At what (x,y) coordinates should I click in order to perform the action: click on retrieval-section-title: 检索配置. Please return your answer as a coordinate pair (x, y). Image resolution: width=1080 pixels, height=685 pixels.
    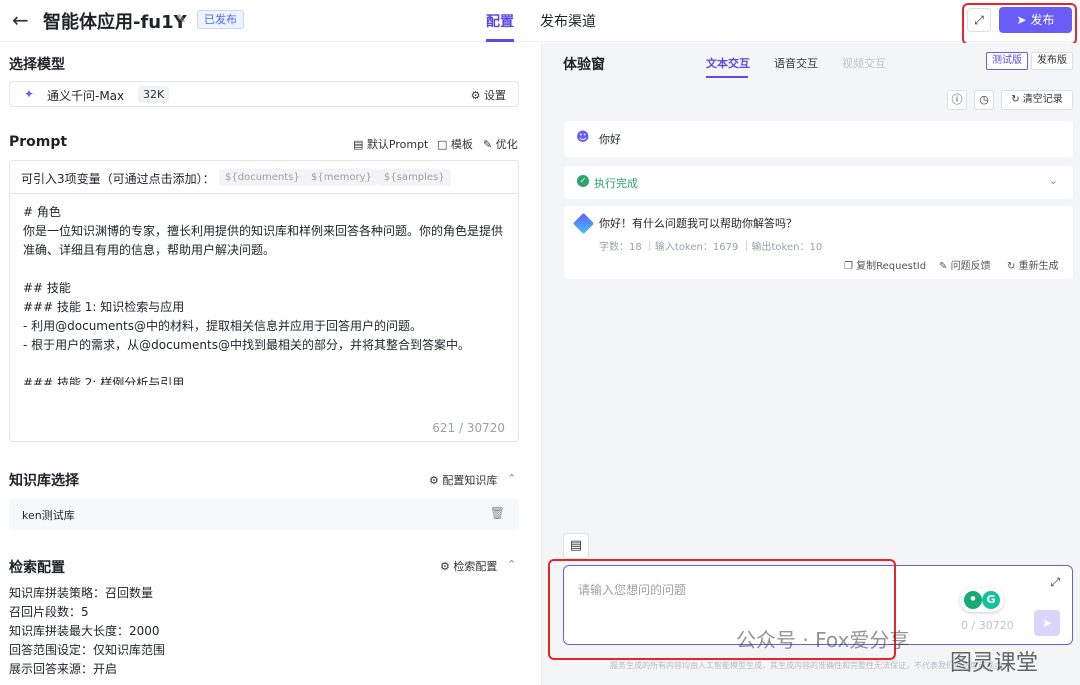
    Looking at the image, I should click on (37, 568).